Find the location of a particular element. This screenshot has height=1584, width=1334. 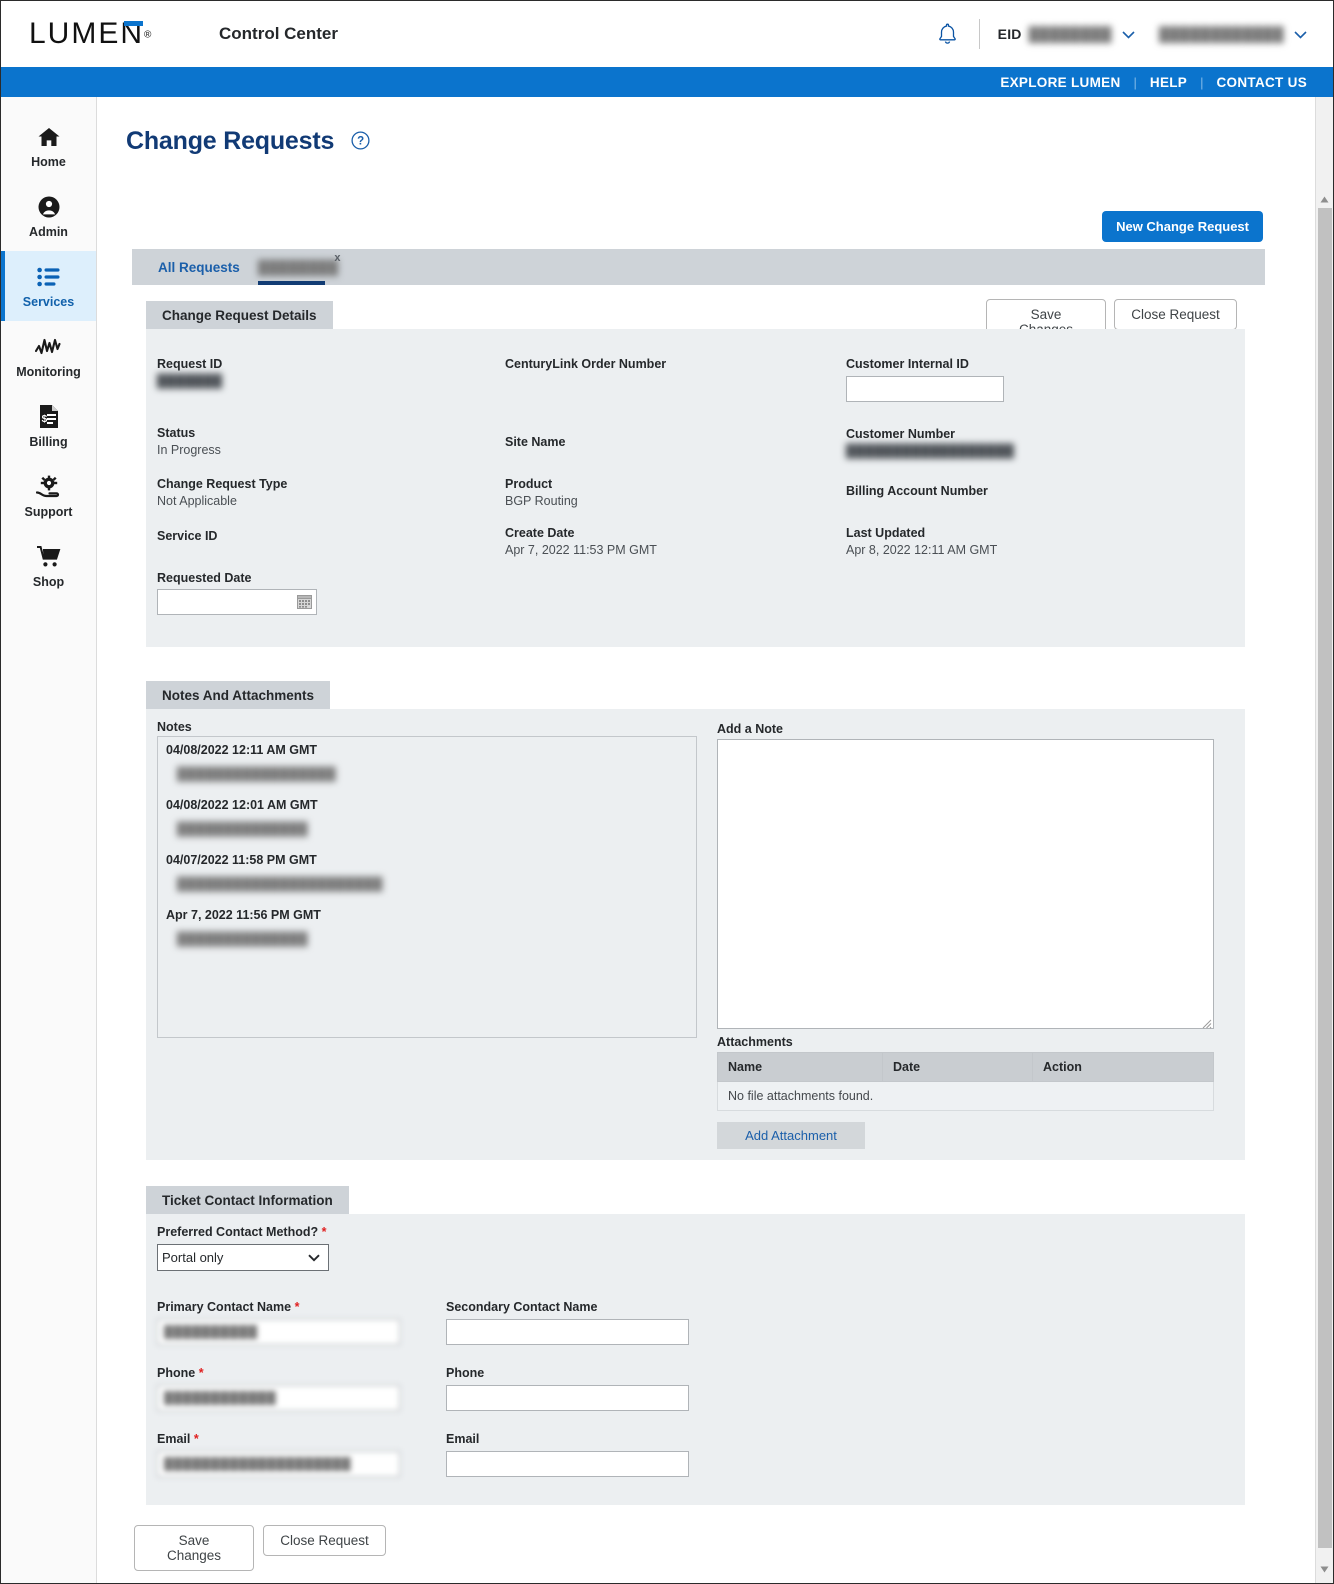

secondary-phone-label: Phone is located at coordinates (465, 1373).